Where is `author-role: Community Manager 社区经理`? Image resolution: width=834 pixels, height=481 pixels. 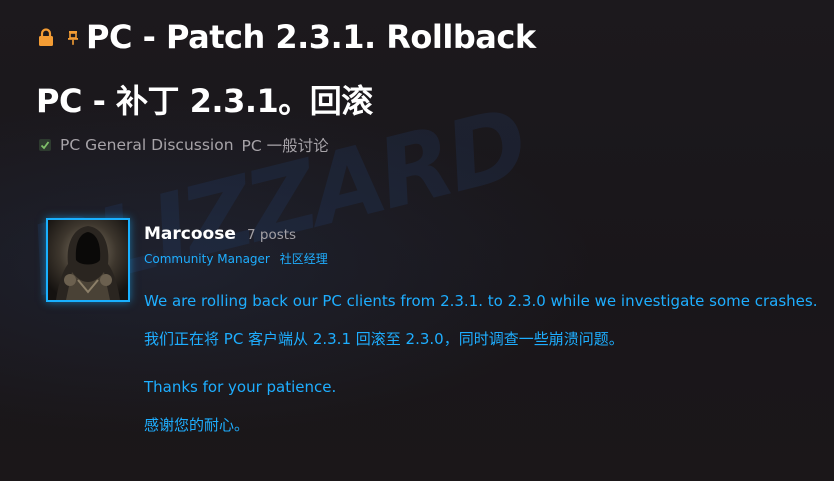 author-role: Community Manager 社区经理 is located at coordinates (236, 258).